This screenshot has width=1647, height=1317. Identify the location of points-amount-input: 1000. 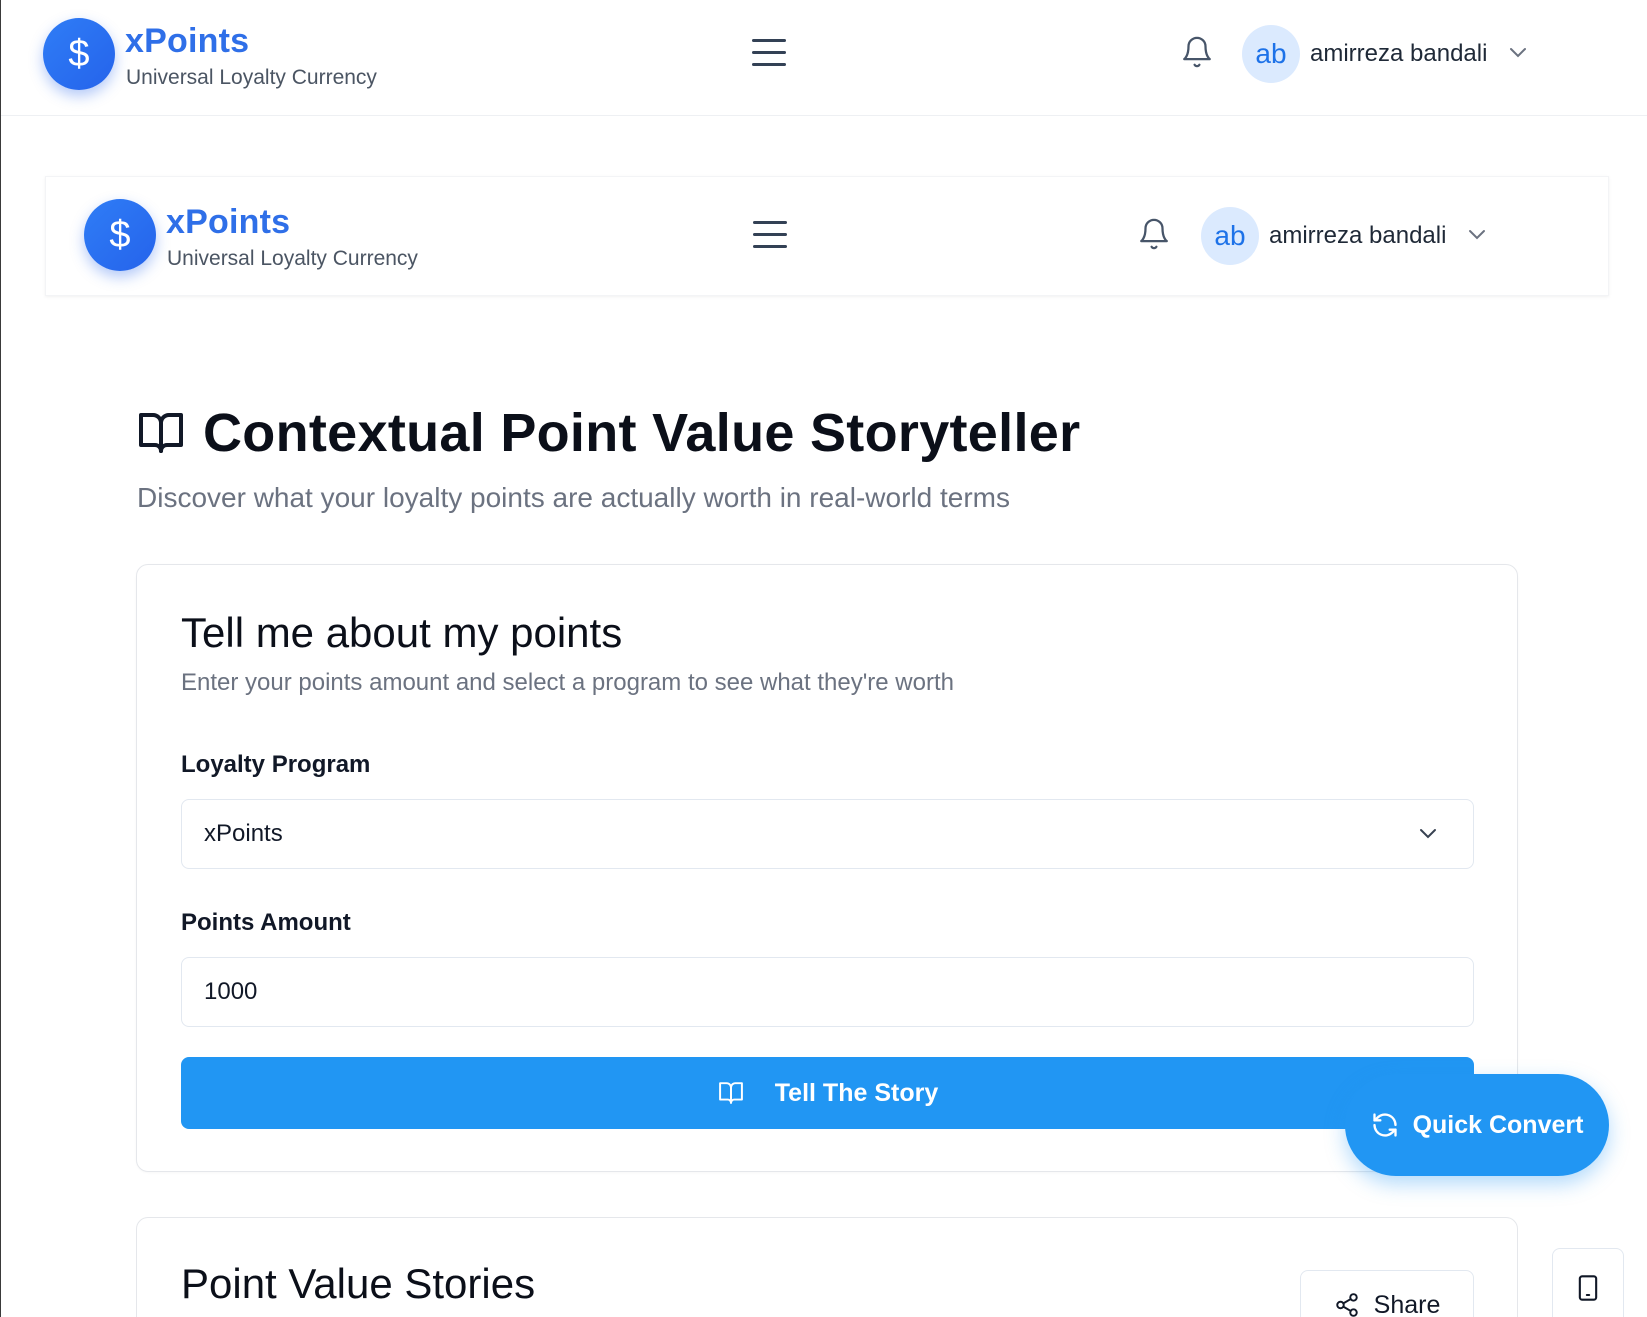
(827, 992).